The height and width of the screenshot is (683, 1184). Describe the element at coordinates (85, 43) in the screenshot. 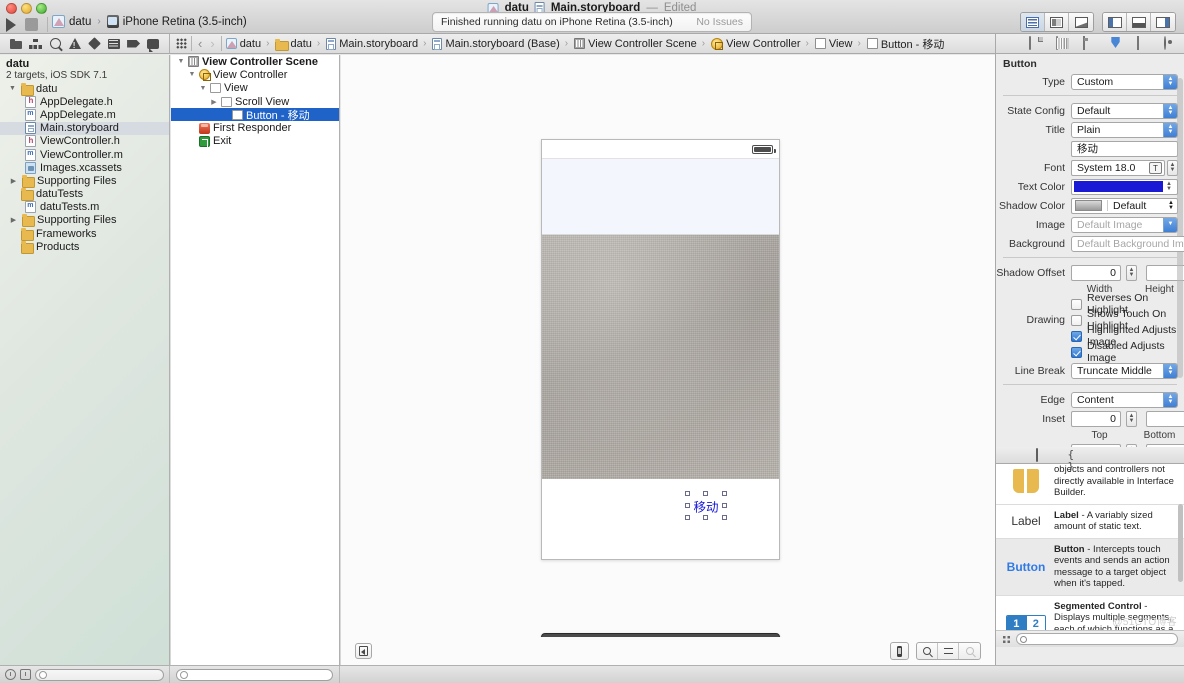

I see `navigator-tab-bar` at that location.